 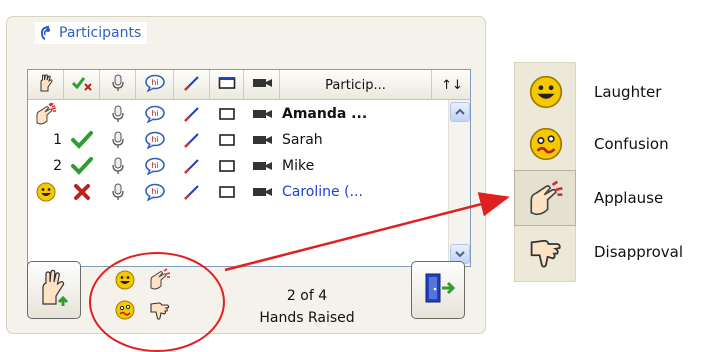 What do you see at coordinates (639, 252) in the screenshot?
I see `legend-label: Disapproval` at bounding box center [639, 252].